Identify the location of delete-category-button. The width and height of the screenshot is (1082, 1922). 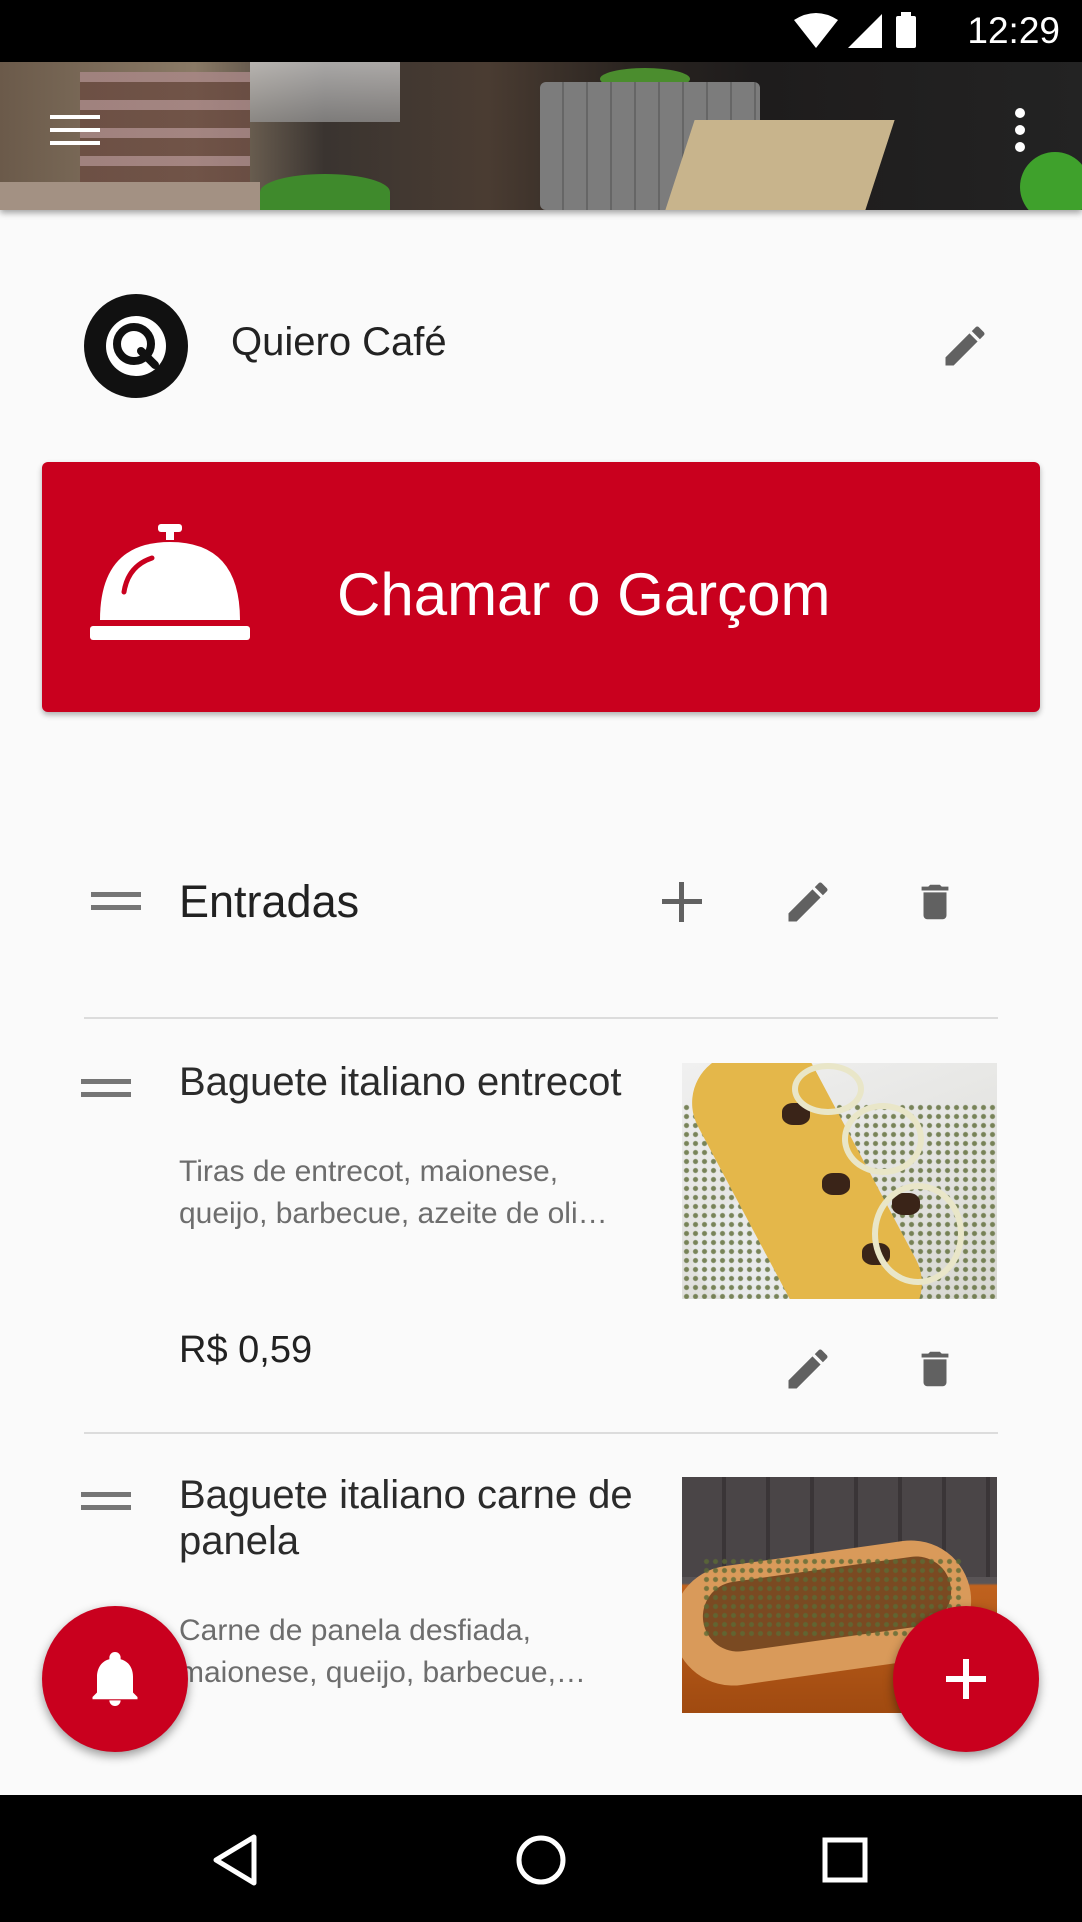
(935, 902).